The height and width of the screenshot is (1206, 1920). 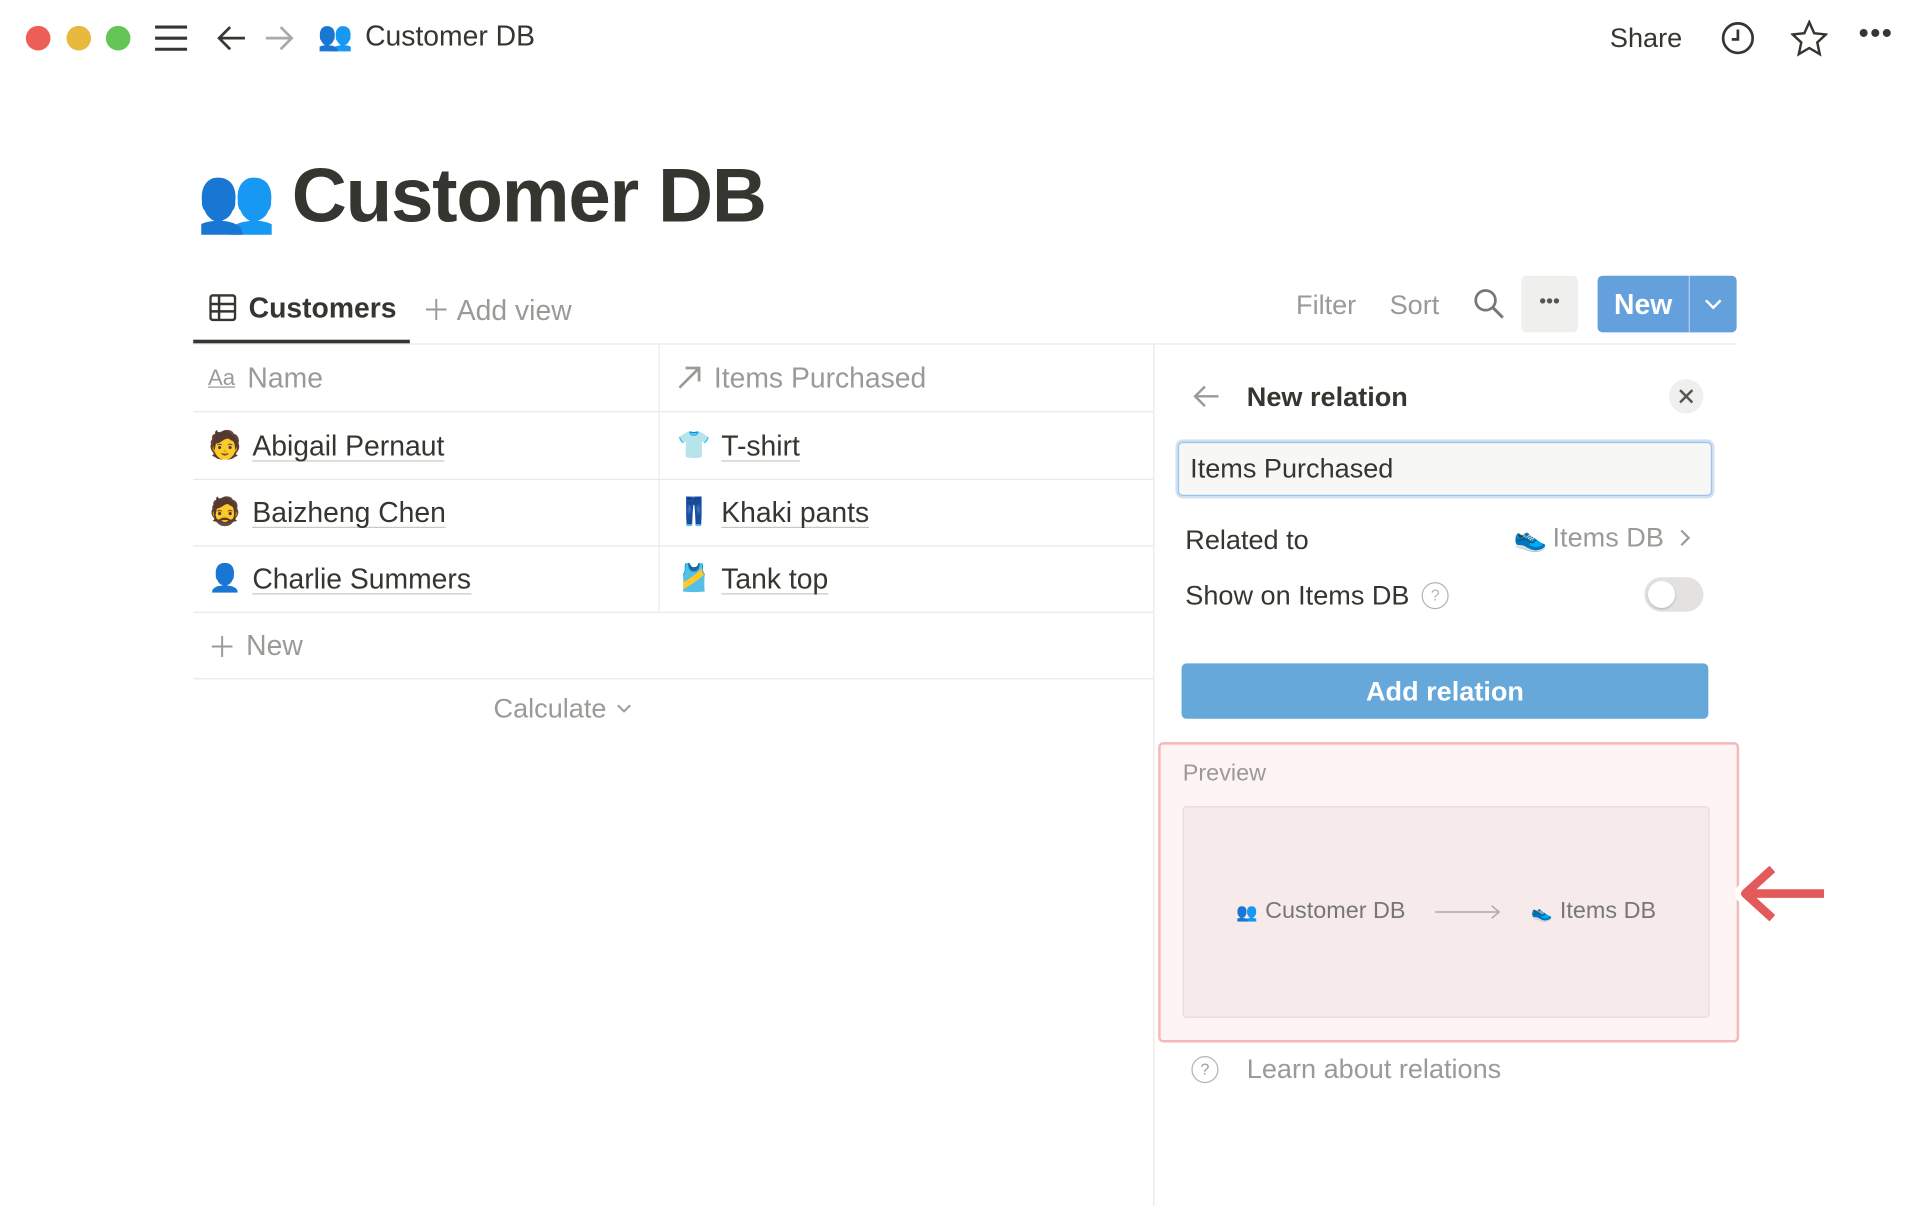 What do you see at coordinates (1468, 912) in the screenshot?
I see `arrow-right-icon` at bounding box center [1468, 912].